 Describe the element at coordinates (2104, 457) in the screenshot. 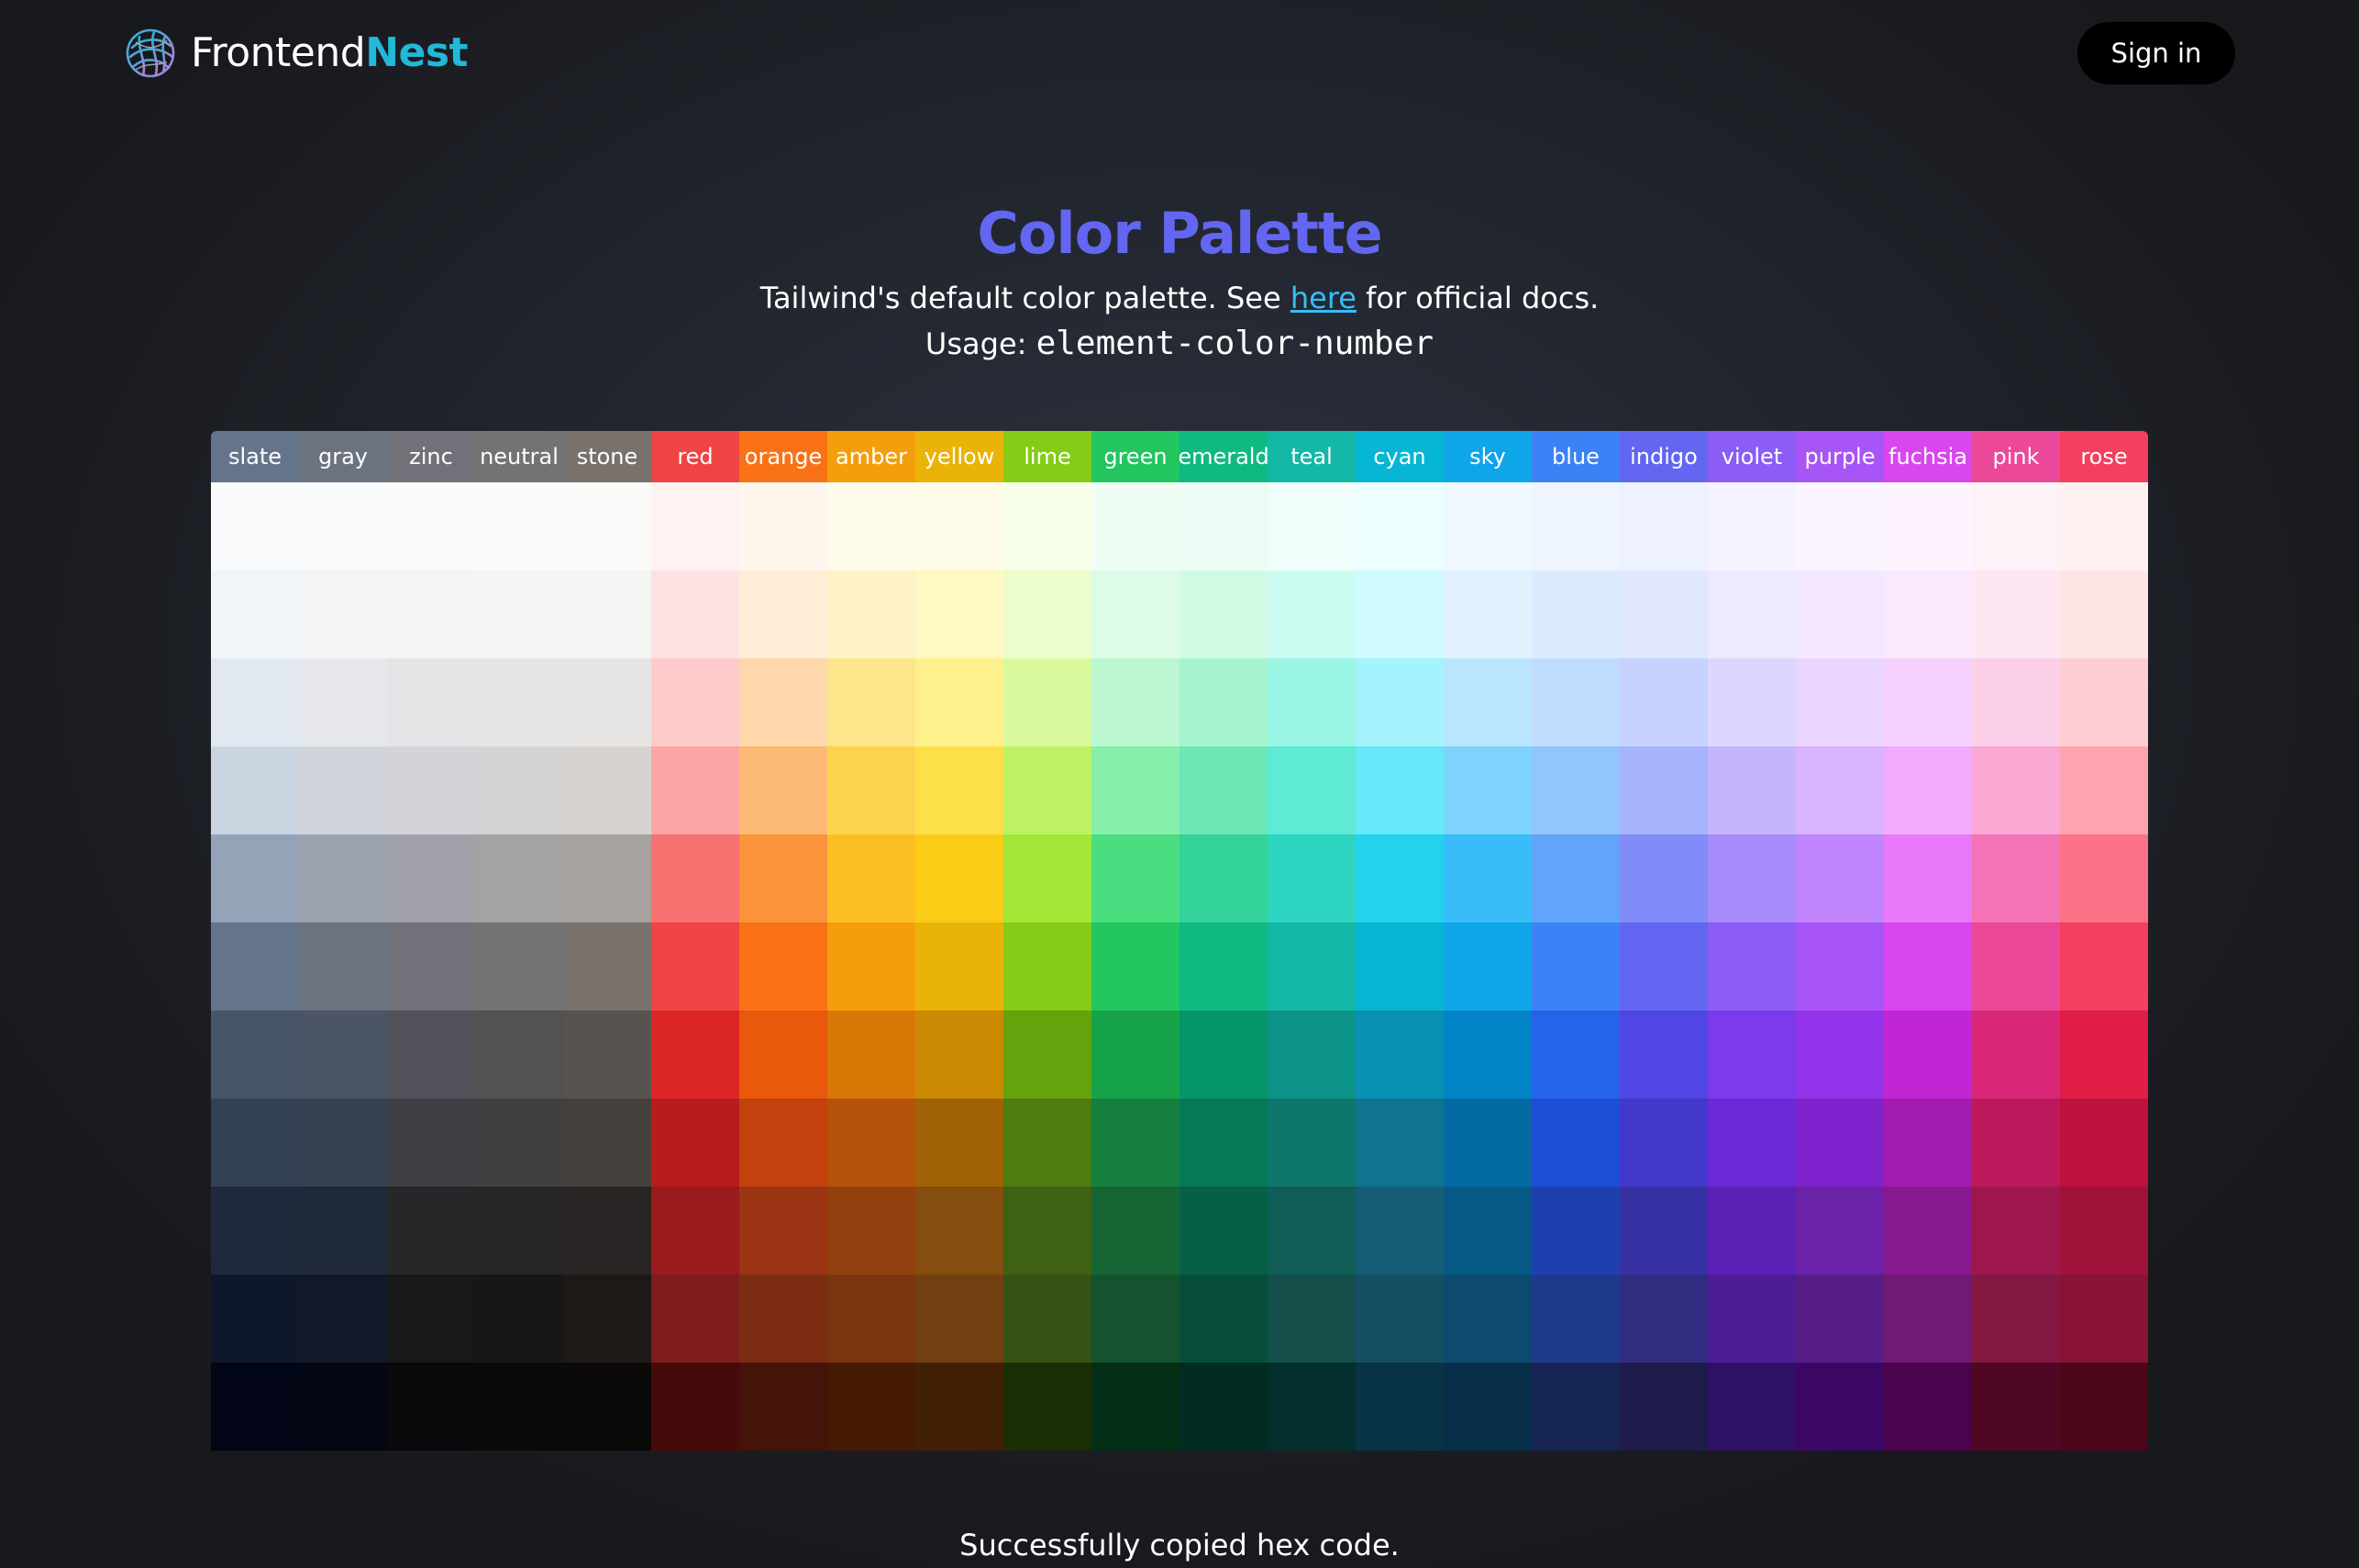

I see `color-header-rose: rose` at that location.